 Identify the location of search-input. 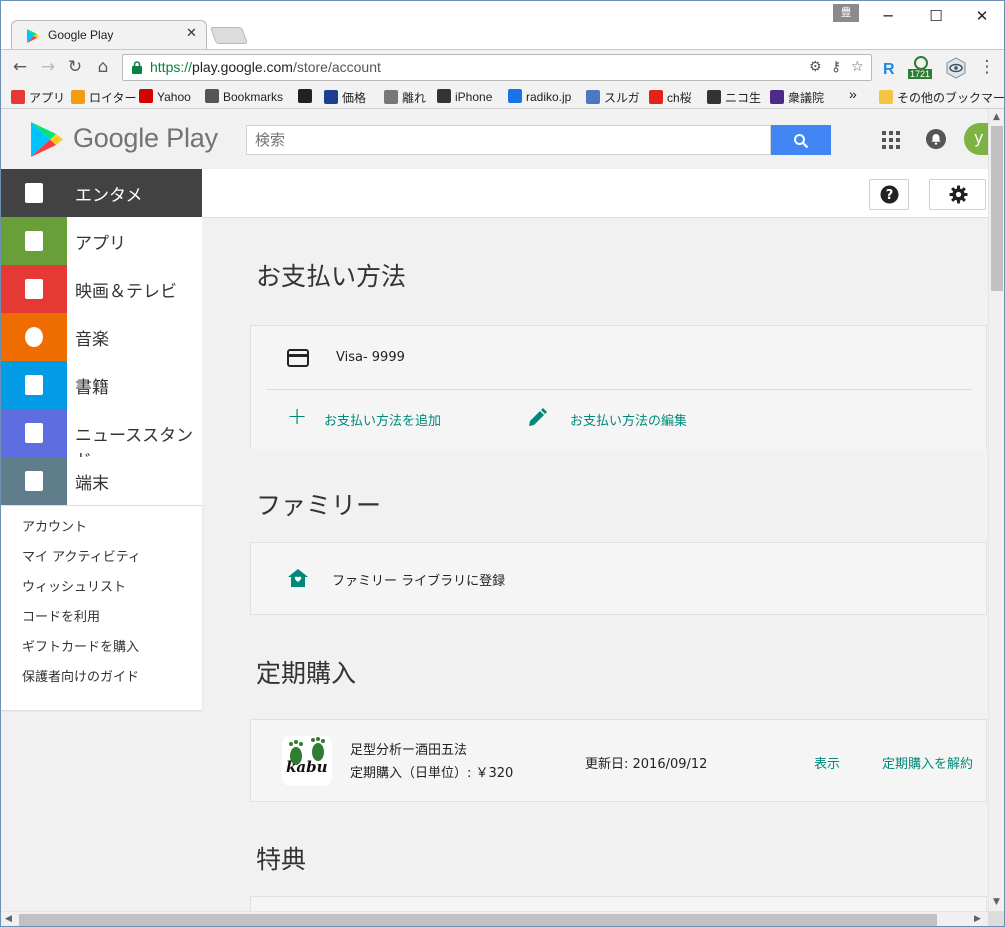
(508, 140).